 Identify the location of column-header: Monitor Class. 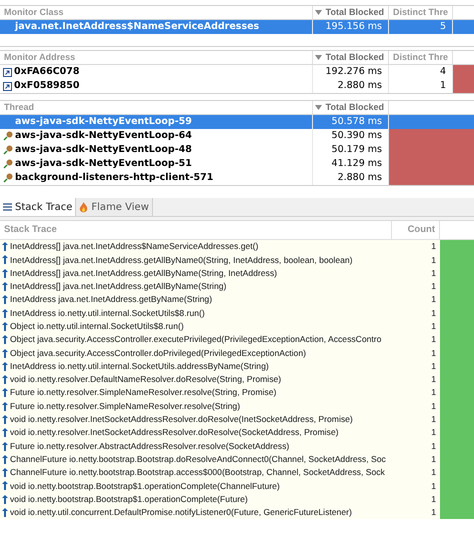
(156, 12).